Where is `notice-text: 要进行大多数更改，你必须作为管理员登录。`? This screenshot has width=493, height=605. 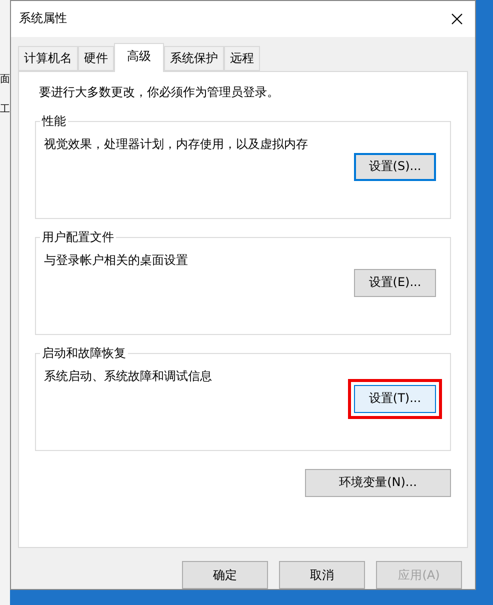 notice-text: 要进行大多数更改，你必须作为管理员登录。 is located at coordinates (159, 92).